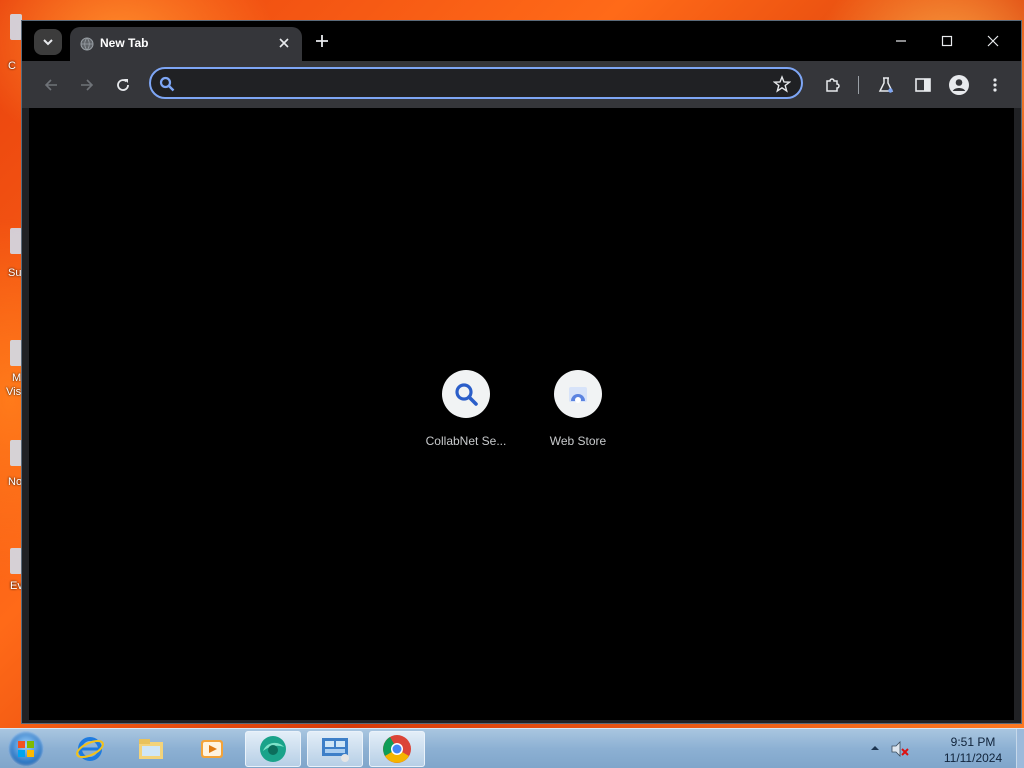 The height and width of the screenshot is (768, 1024). Describe the element at coordinates (973, 742) in the screenshot. I see `clock-time: 9:51 PM` at that location.